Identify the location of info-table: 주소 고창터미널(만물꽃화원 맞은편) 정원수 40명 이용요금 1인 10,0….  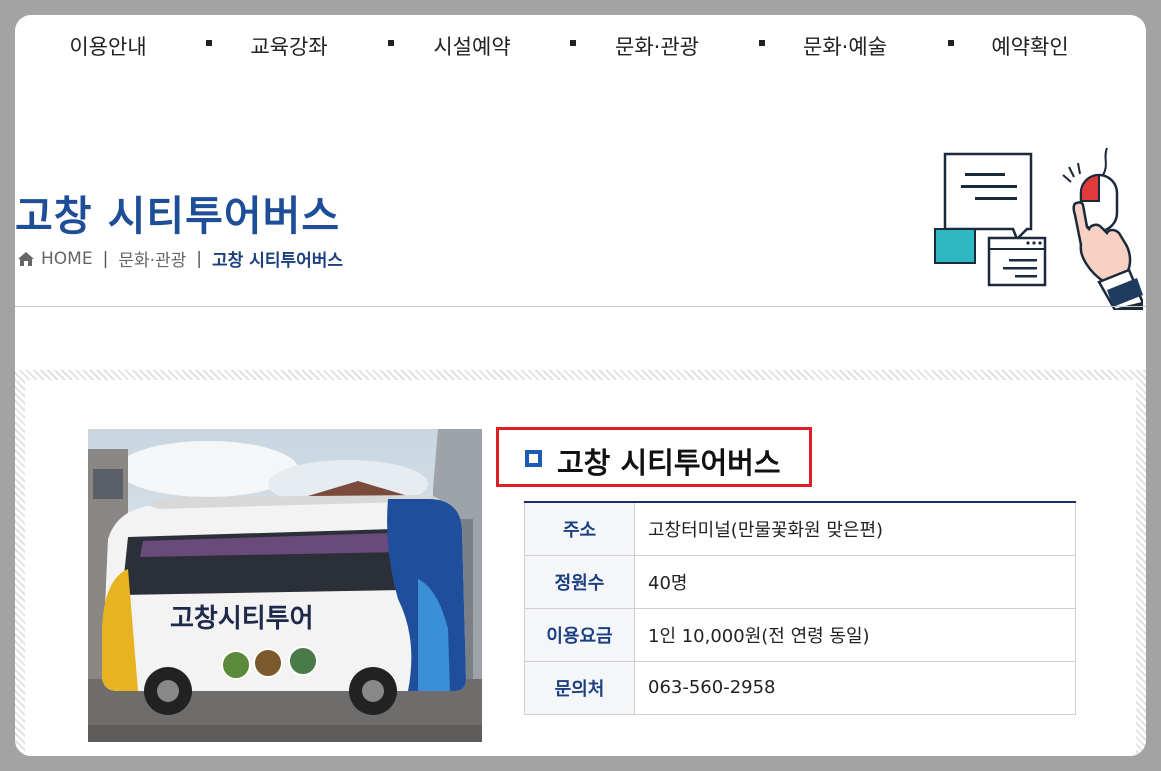
(800, 608).